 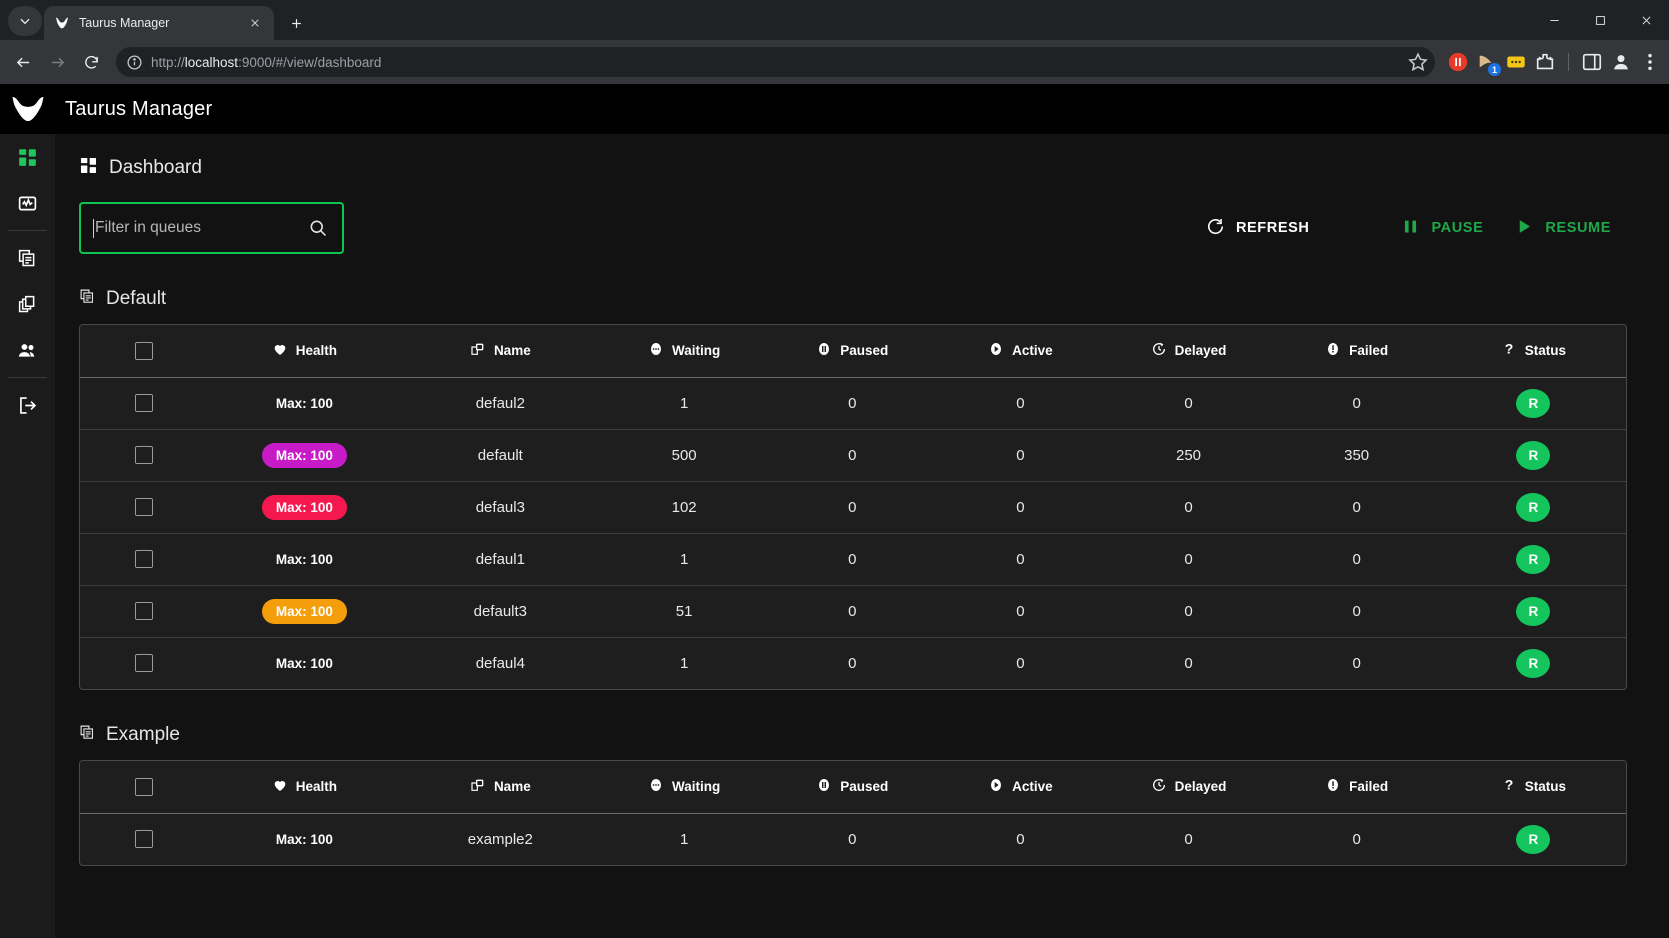 I want to click on column-label: Status, so click(x=1545, y=351).